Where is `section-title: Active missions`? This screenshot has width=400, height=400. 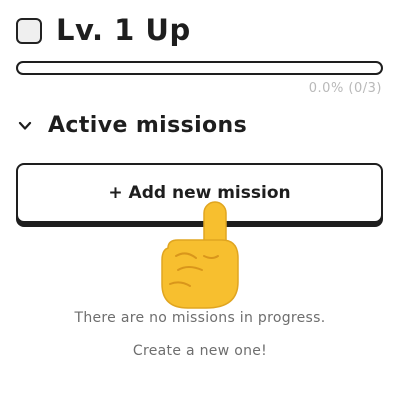
section-title: Active missions is located at coordinates (148, 125).